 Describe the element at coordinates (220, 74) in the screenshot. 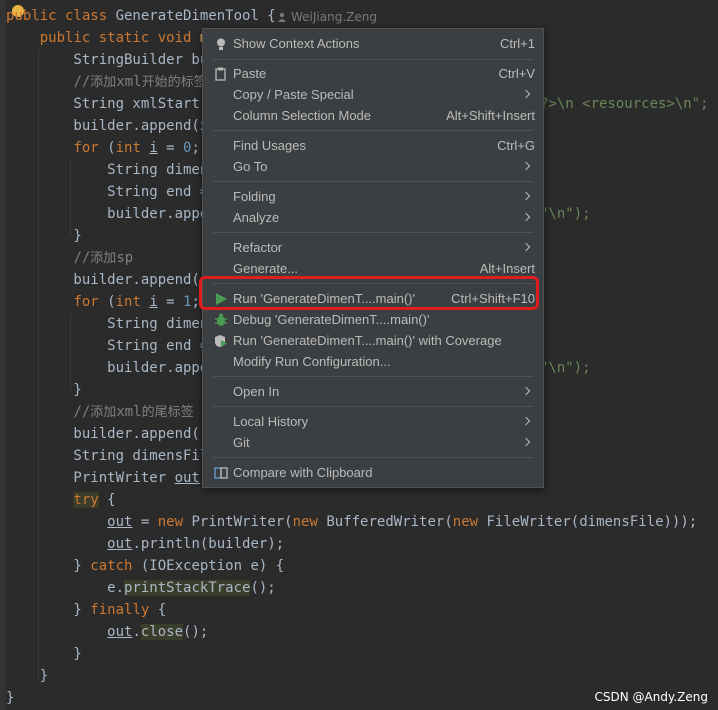

I see `clipboard-icon` at that location.